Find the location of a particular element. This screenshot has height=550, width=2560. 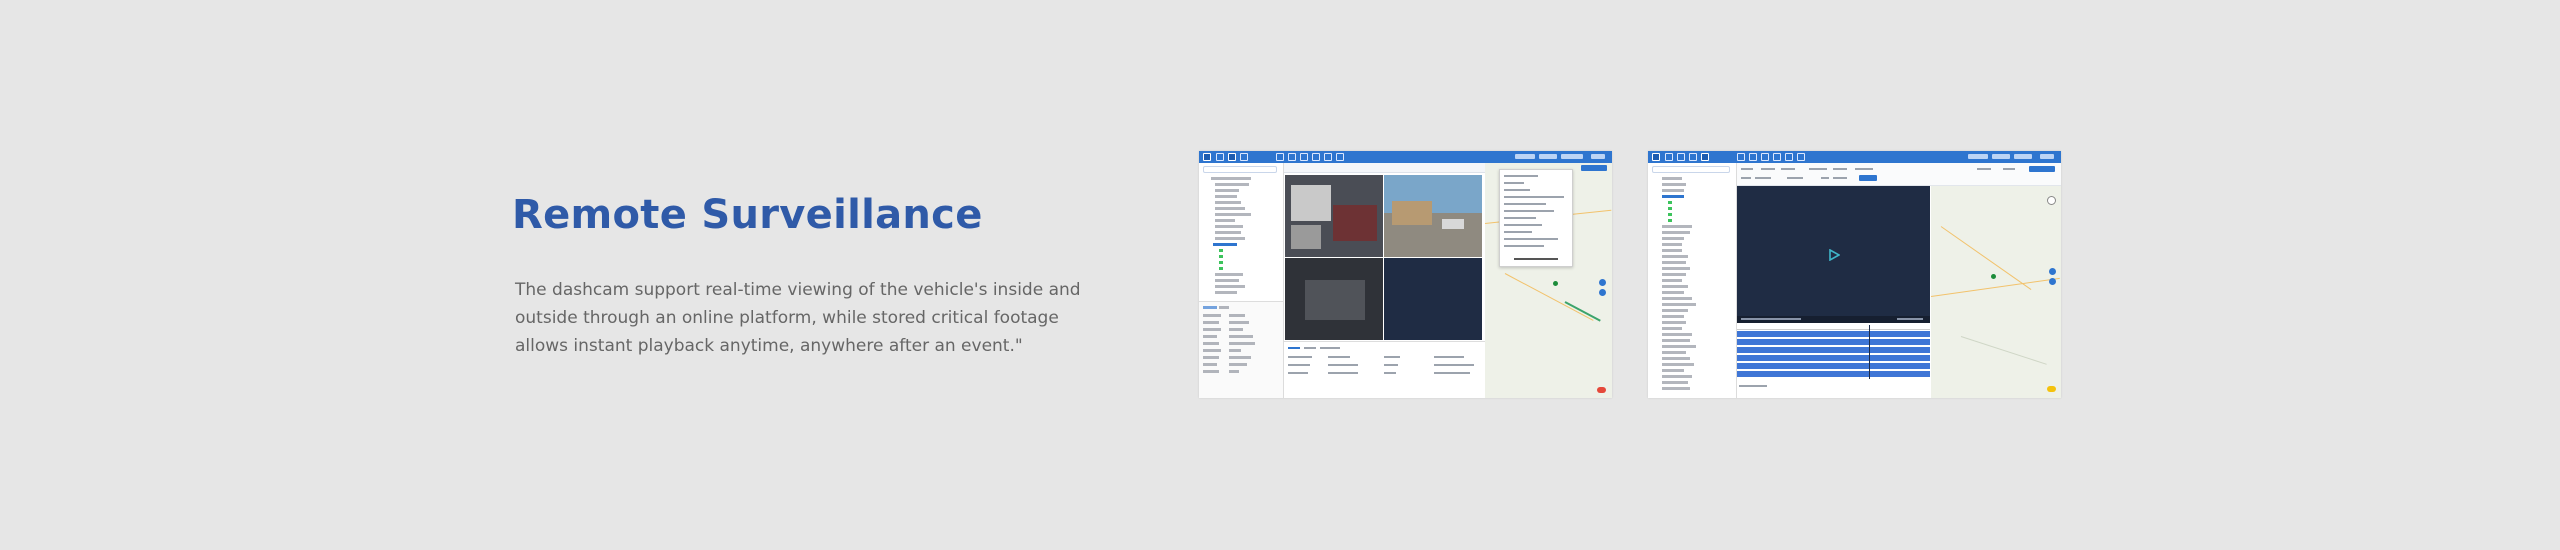

alarm-badge is located at coordinates (2051, 389).